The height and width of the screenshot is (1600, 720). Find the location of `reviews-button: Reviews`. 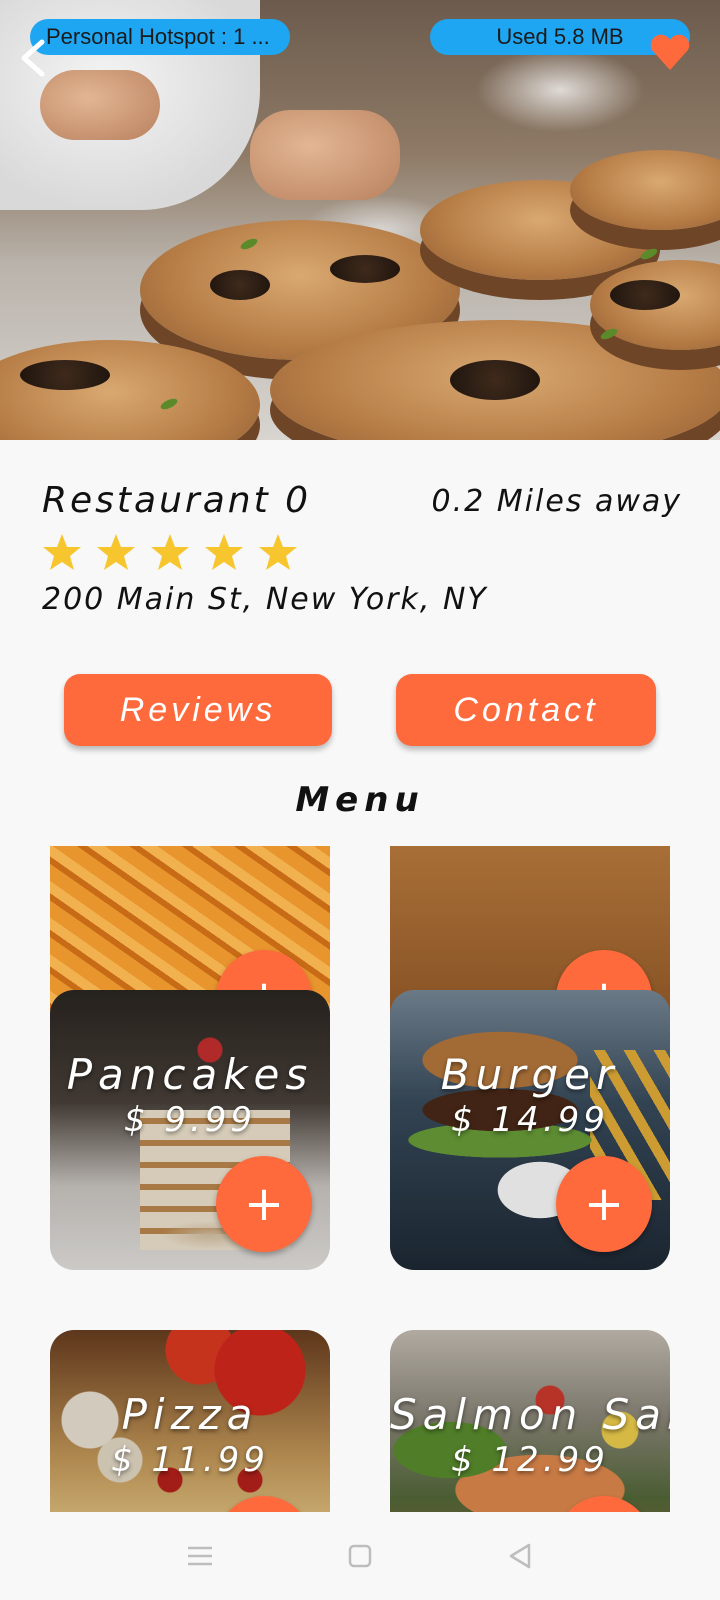

reviews-button: Reviews is located at coordinates (198, 710).